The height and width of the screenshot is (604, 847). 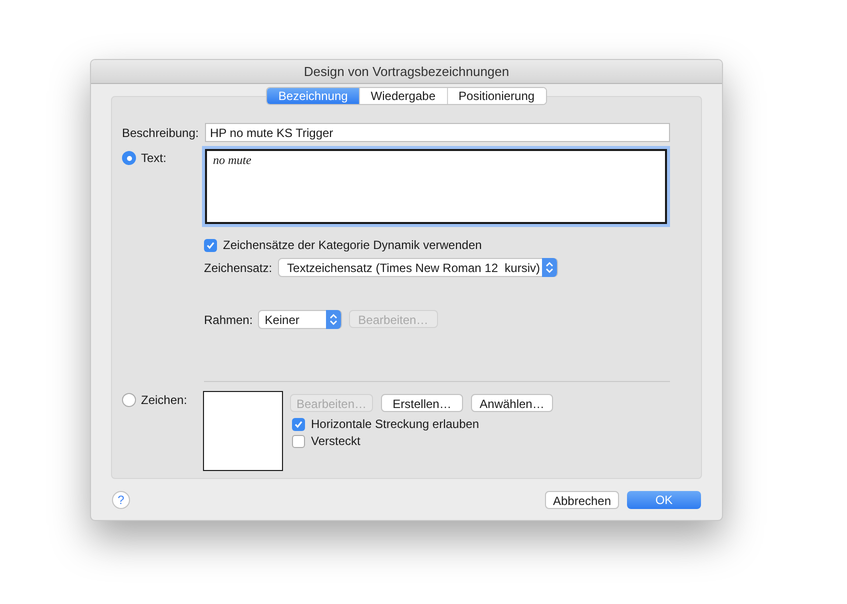 What do you see at coordinates (228, 320) in the screenshot?
I see `field-label: Rahmen:` at bounding box center [228, 320].